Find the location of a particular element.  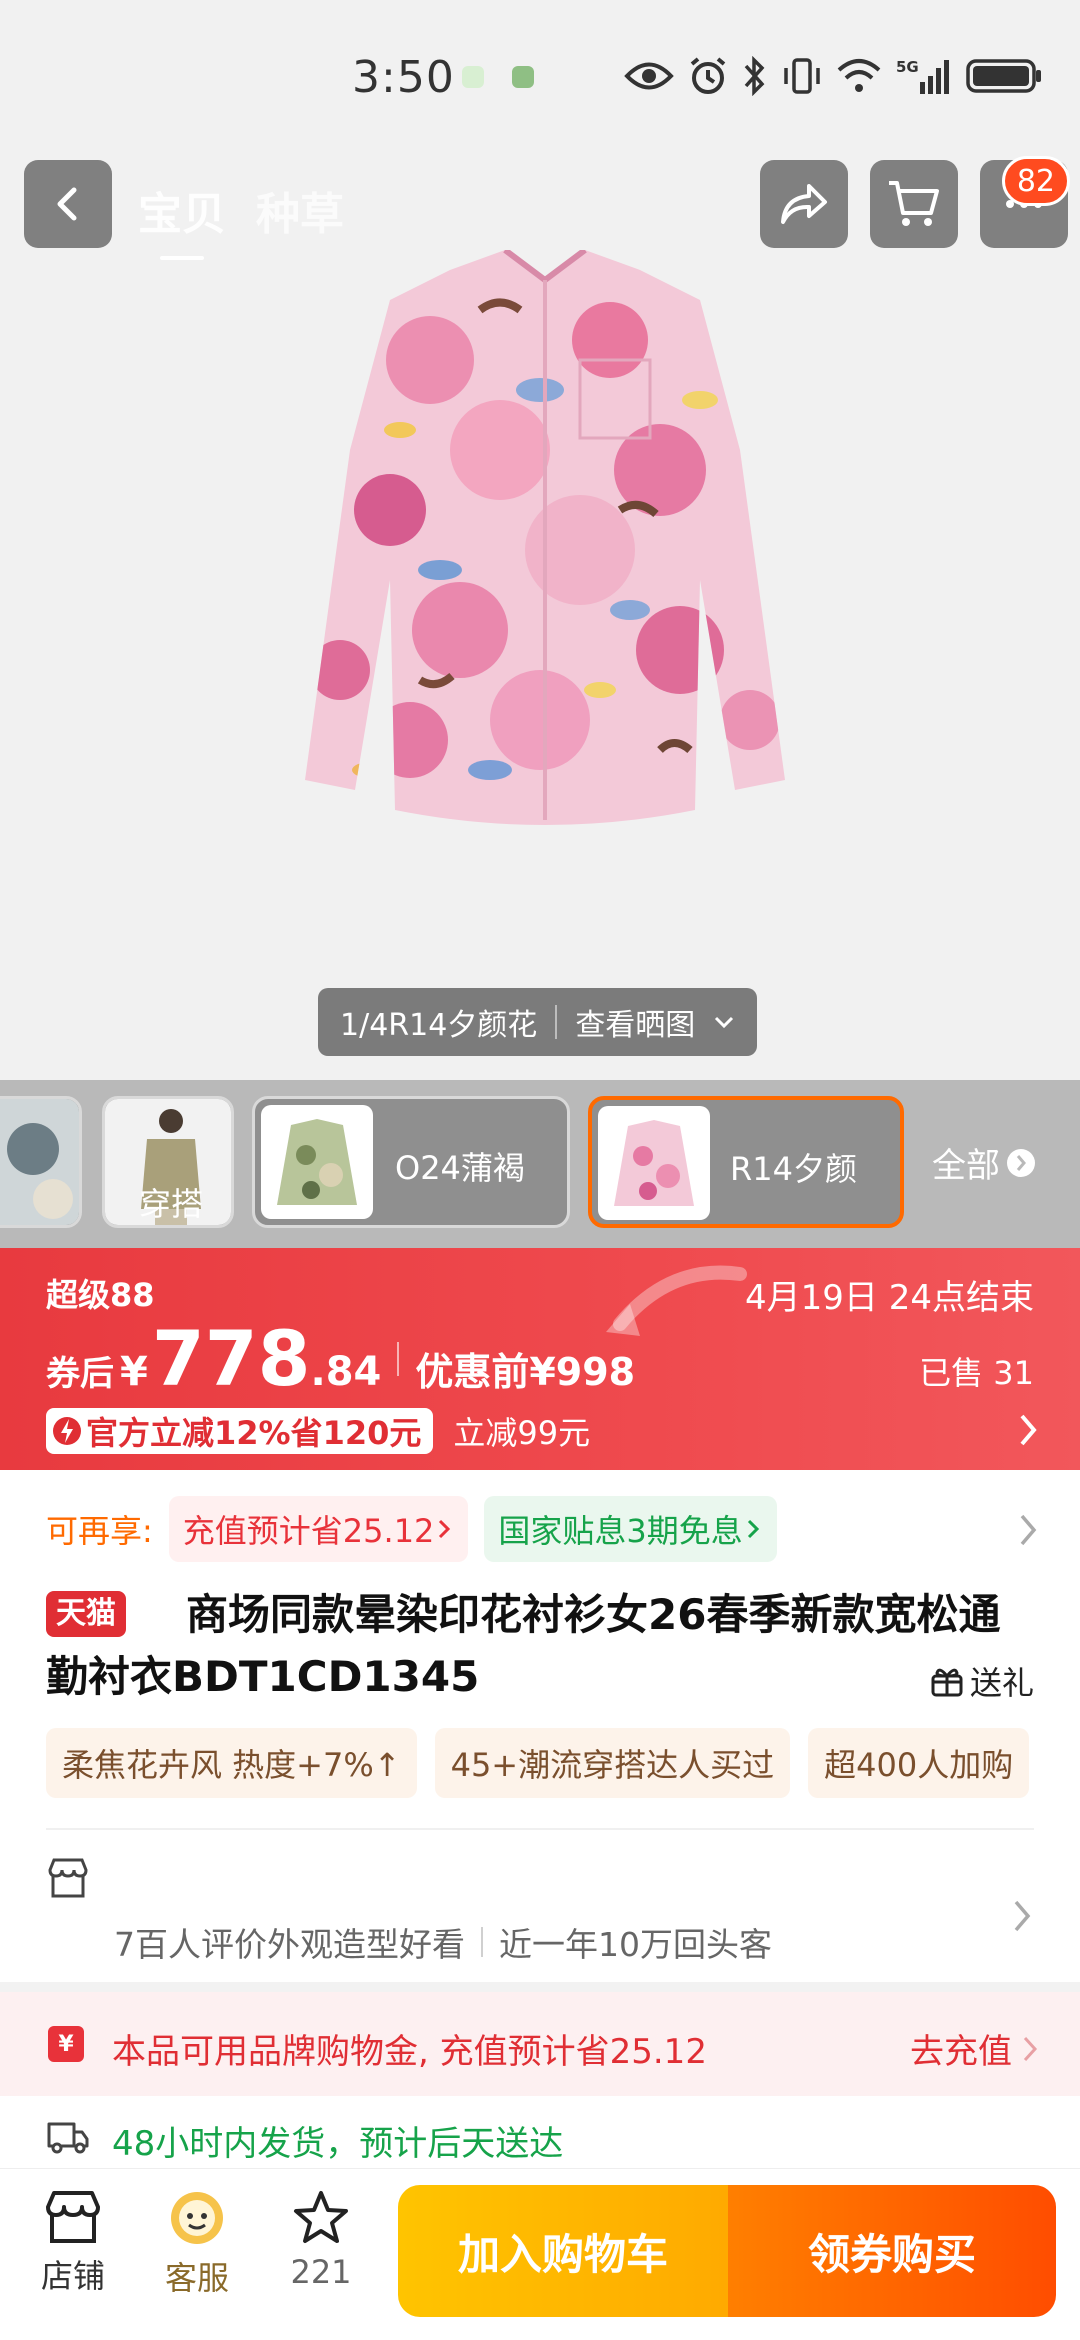

favorite-button: 221 is located at coordinates (321, 2240).